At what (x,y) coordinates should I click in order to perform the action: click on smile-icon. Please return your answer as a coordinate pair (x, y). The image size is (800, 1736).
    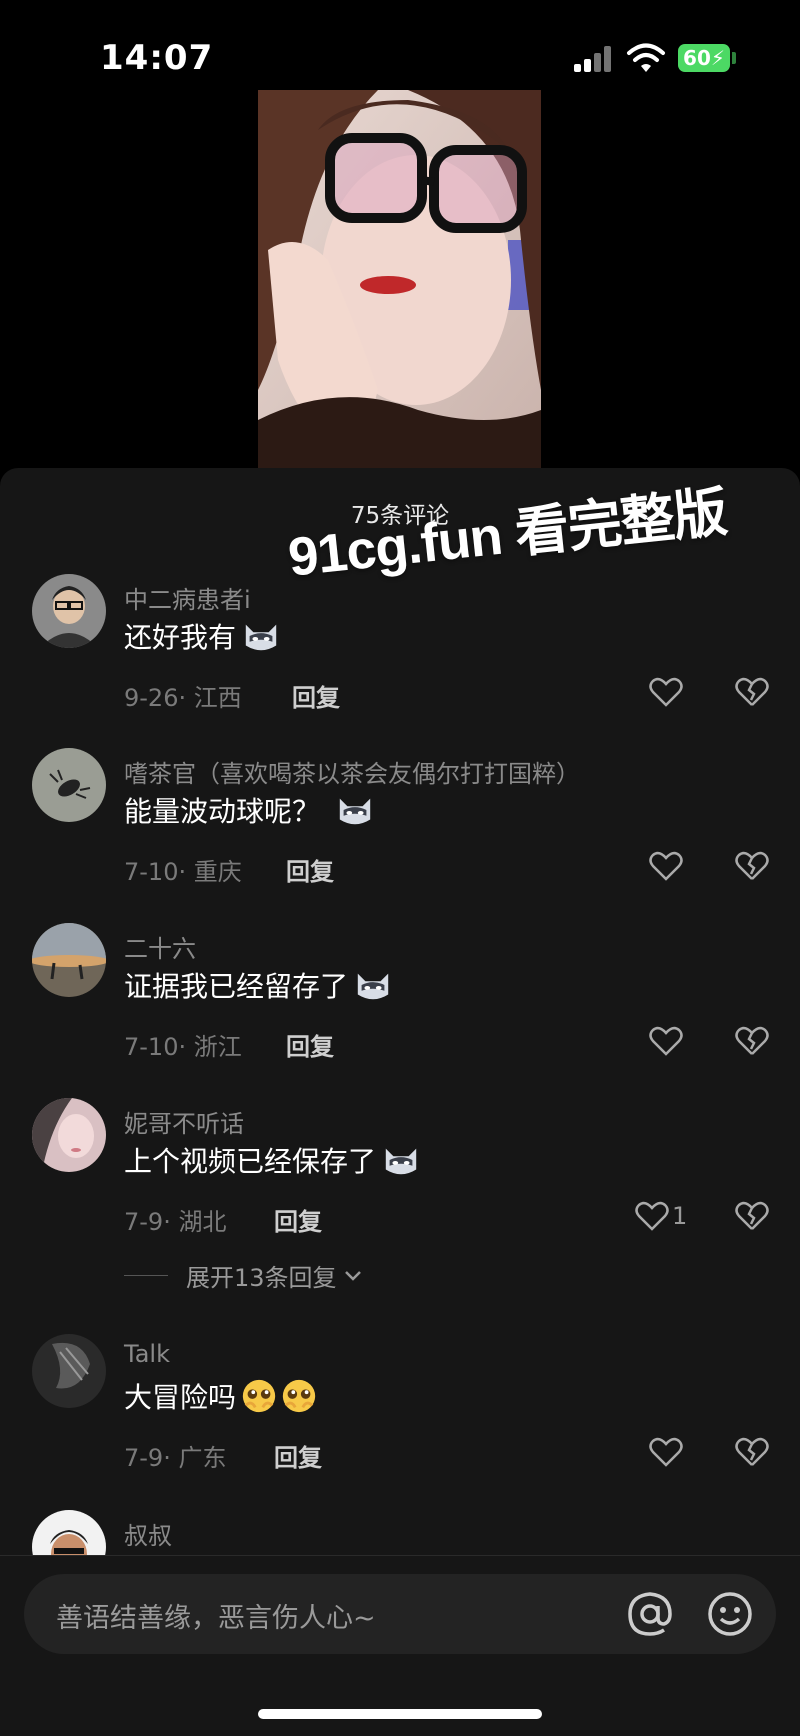
    Looking at the image, I should click on (730, 1614).